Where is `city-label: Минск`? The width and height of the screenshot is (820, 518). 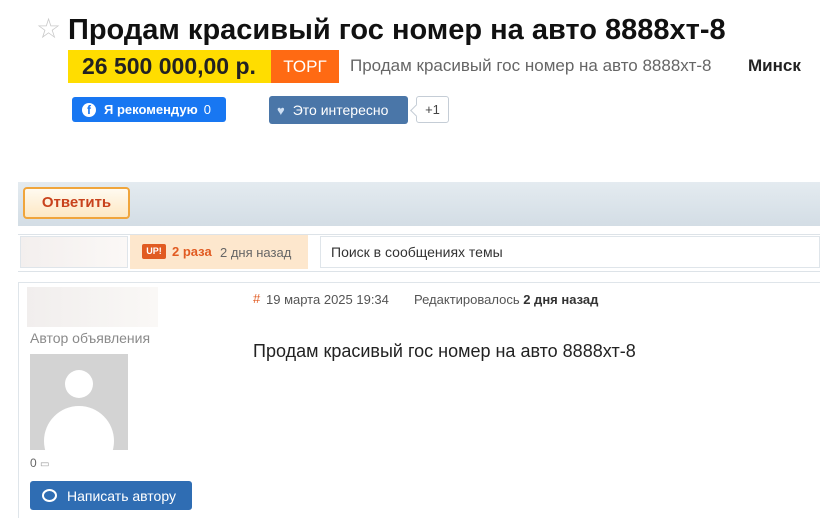
city-label: Минск is located at coordinates (774, 65).